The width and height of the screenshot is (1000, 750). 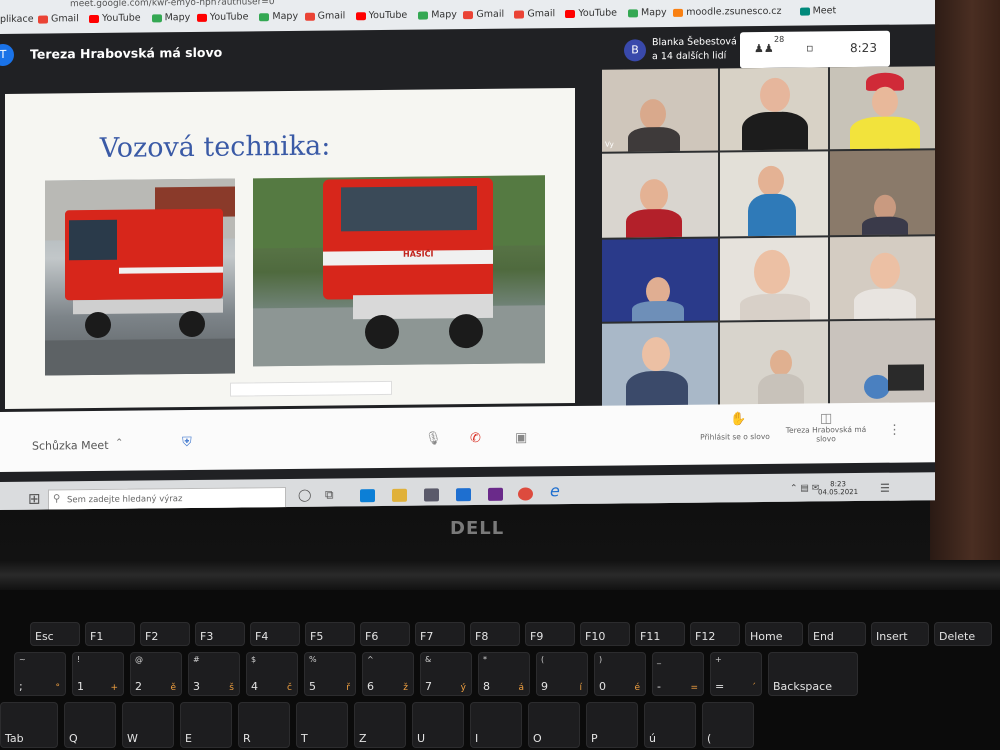 What do you see at coordinates (554, 725) in the screenshot?
I see `keyboard-key: O` at bounding box center [554, 725].